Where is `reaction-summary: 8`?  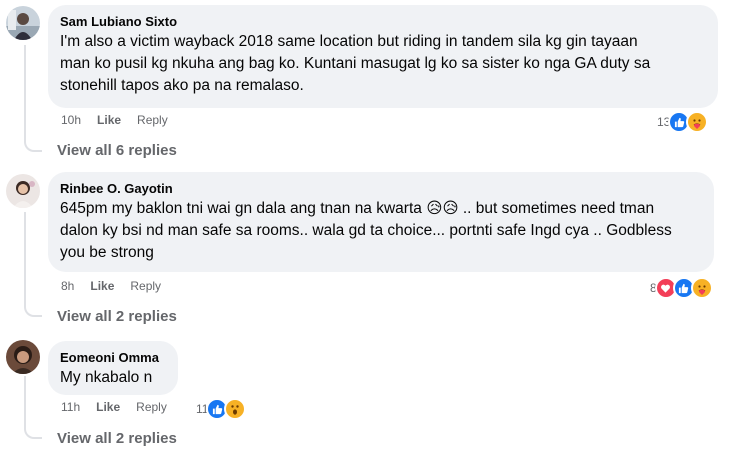
reaction-summary: 8 is located at coordinates (681, 288).